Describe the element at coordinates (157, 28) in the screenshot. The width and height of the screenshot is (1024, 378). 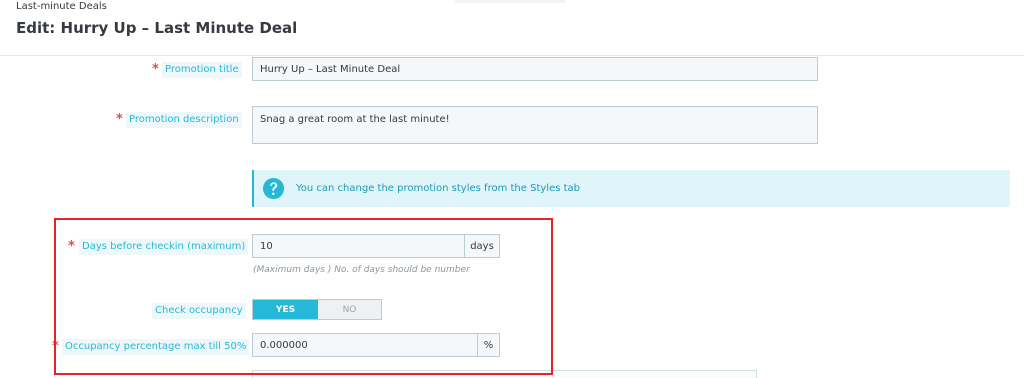
I see `page-title: Edit: Hurry Up – Last Minute Deal` at that location.